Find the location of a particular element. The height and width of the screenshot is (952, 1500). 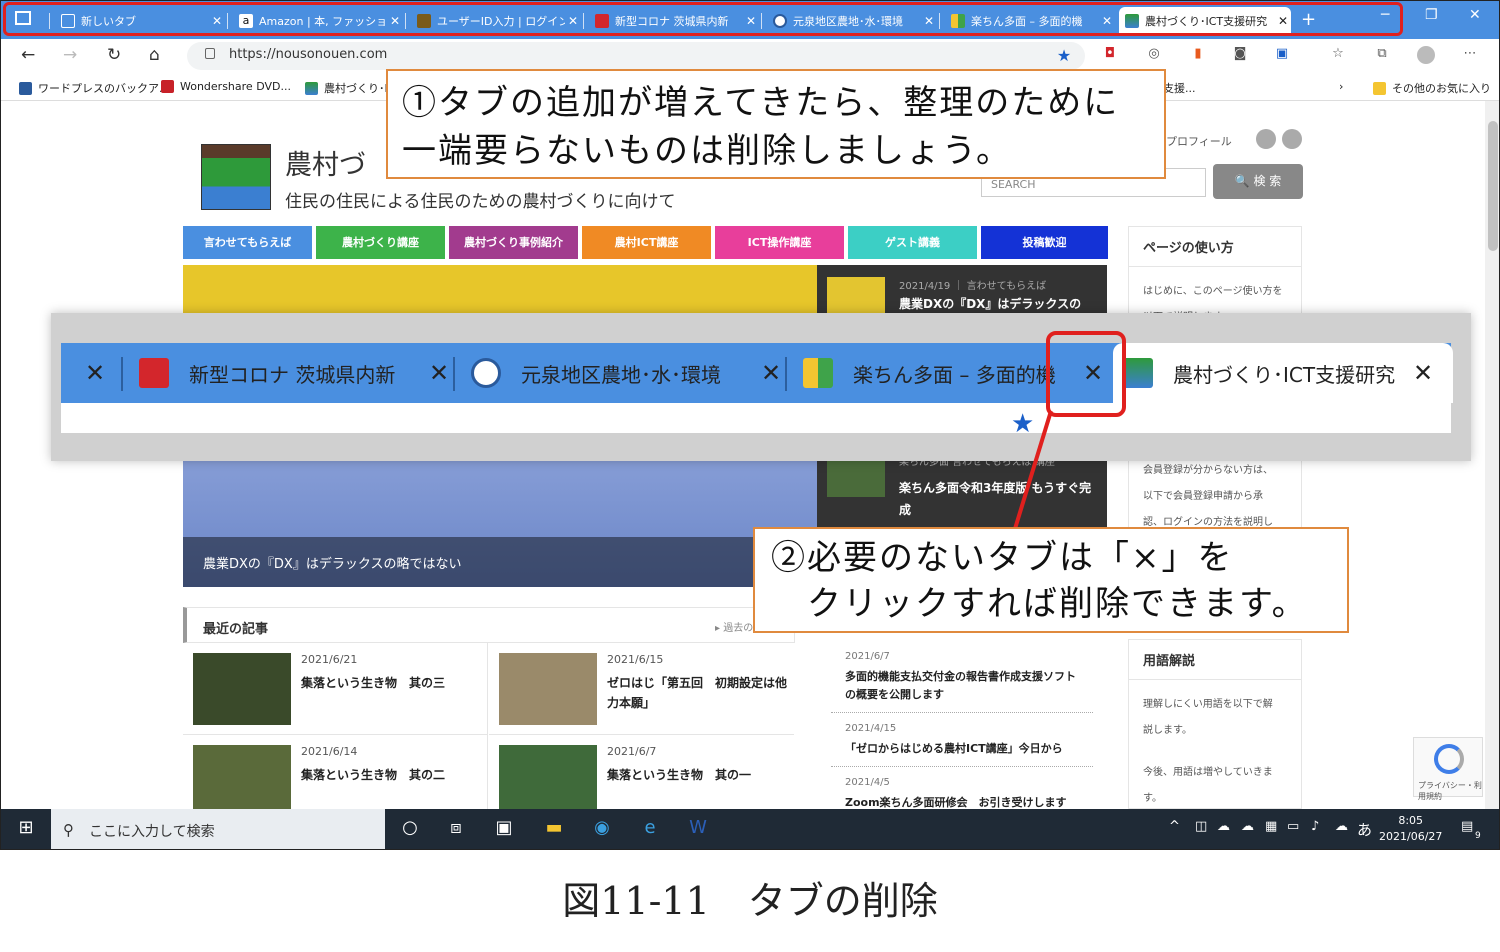

word-icon: W is located at coordinates (698, 830).